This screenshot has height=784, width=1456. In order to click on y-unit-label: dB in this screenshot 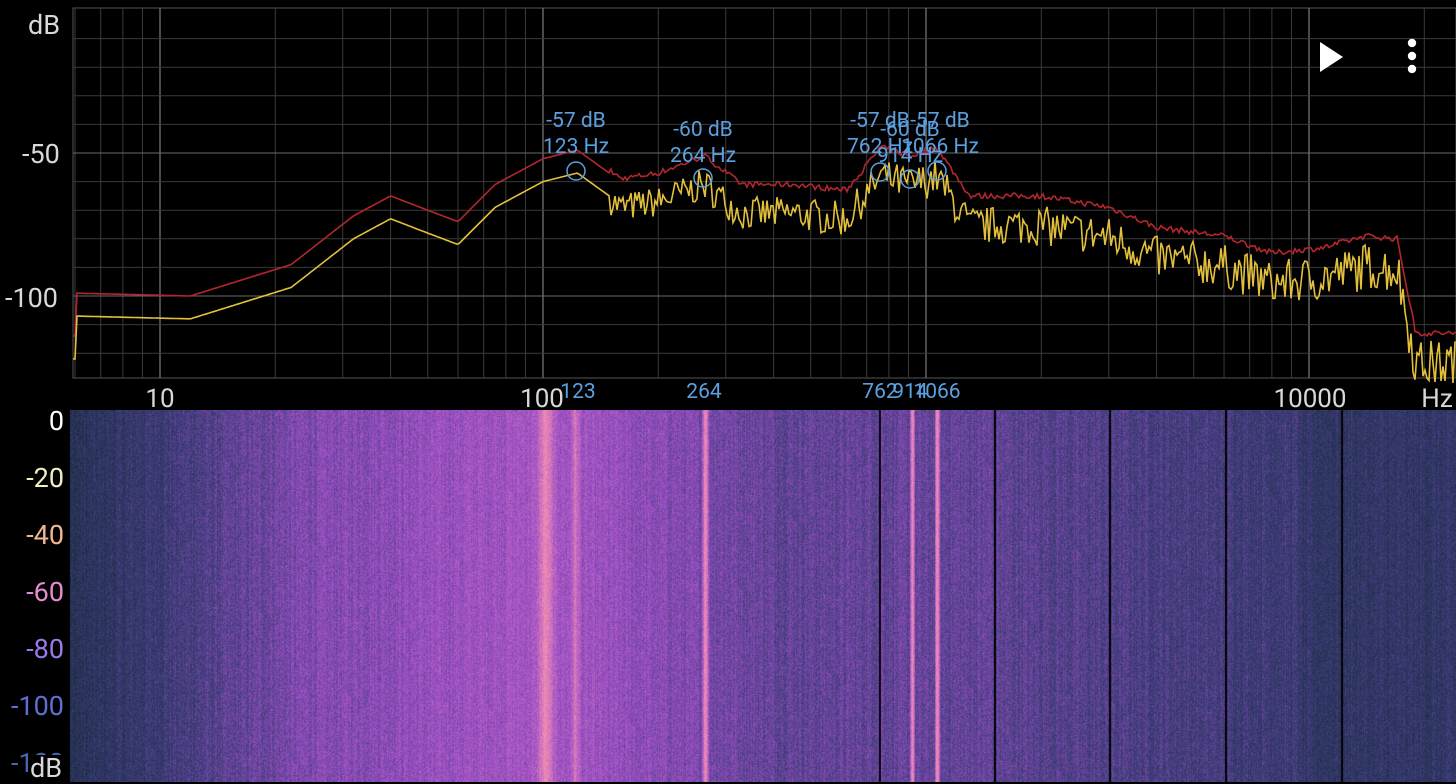, I will do `click(44, 25)`.